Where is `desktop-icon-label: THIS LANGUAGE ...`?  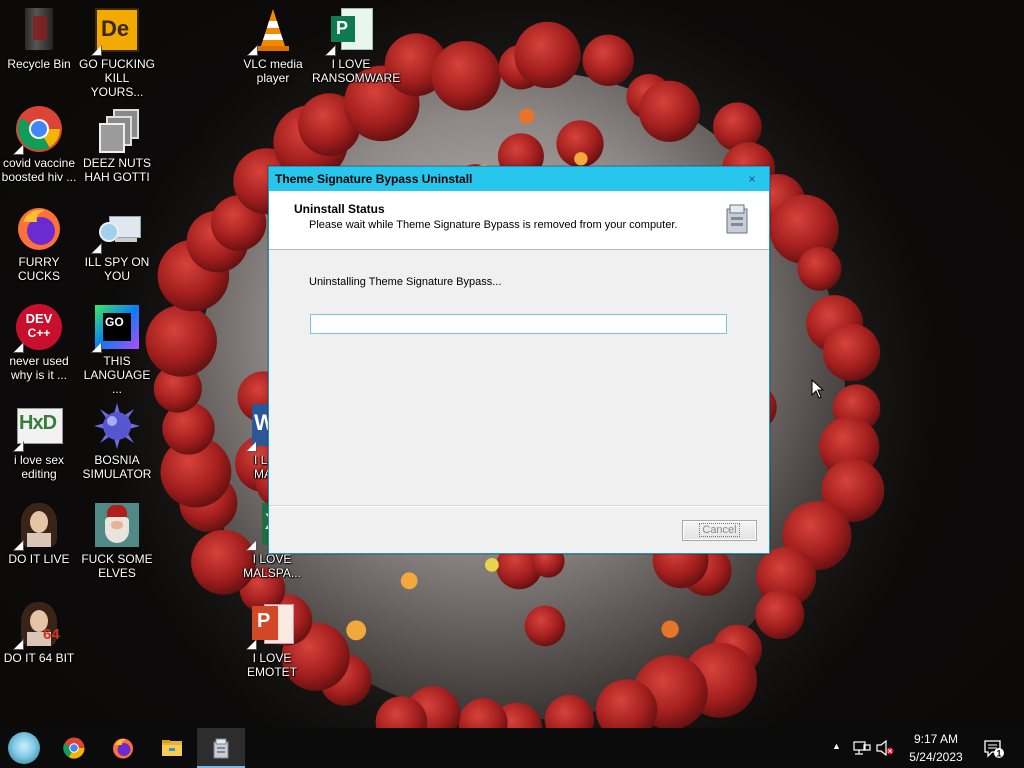
desktop-icon-label: THIS LANGUAGE ... is located at coordinates (117, 375).